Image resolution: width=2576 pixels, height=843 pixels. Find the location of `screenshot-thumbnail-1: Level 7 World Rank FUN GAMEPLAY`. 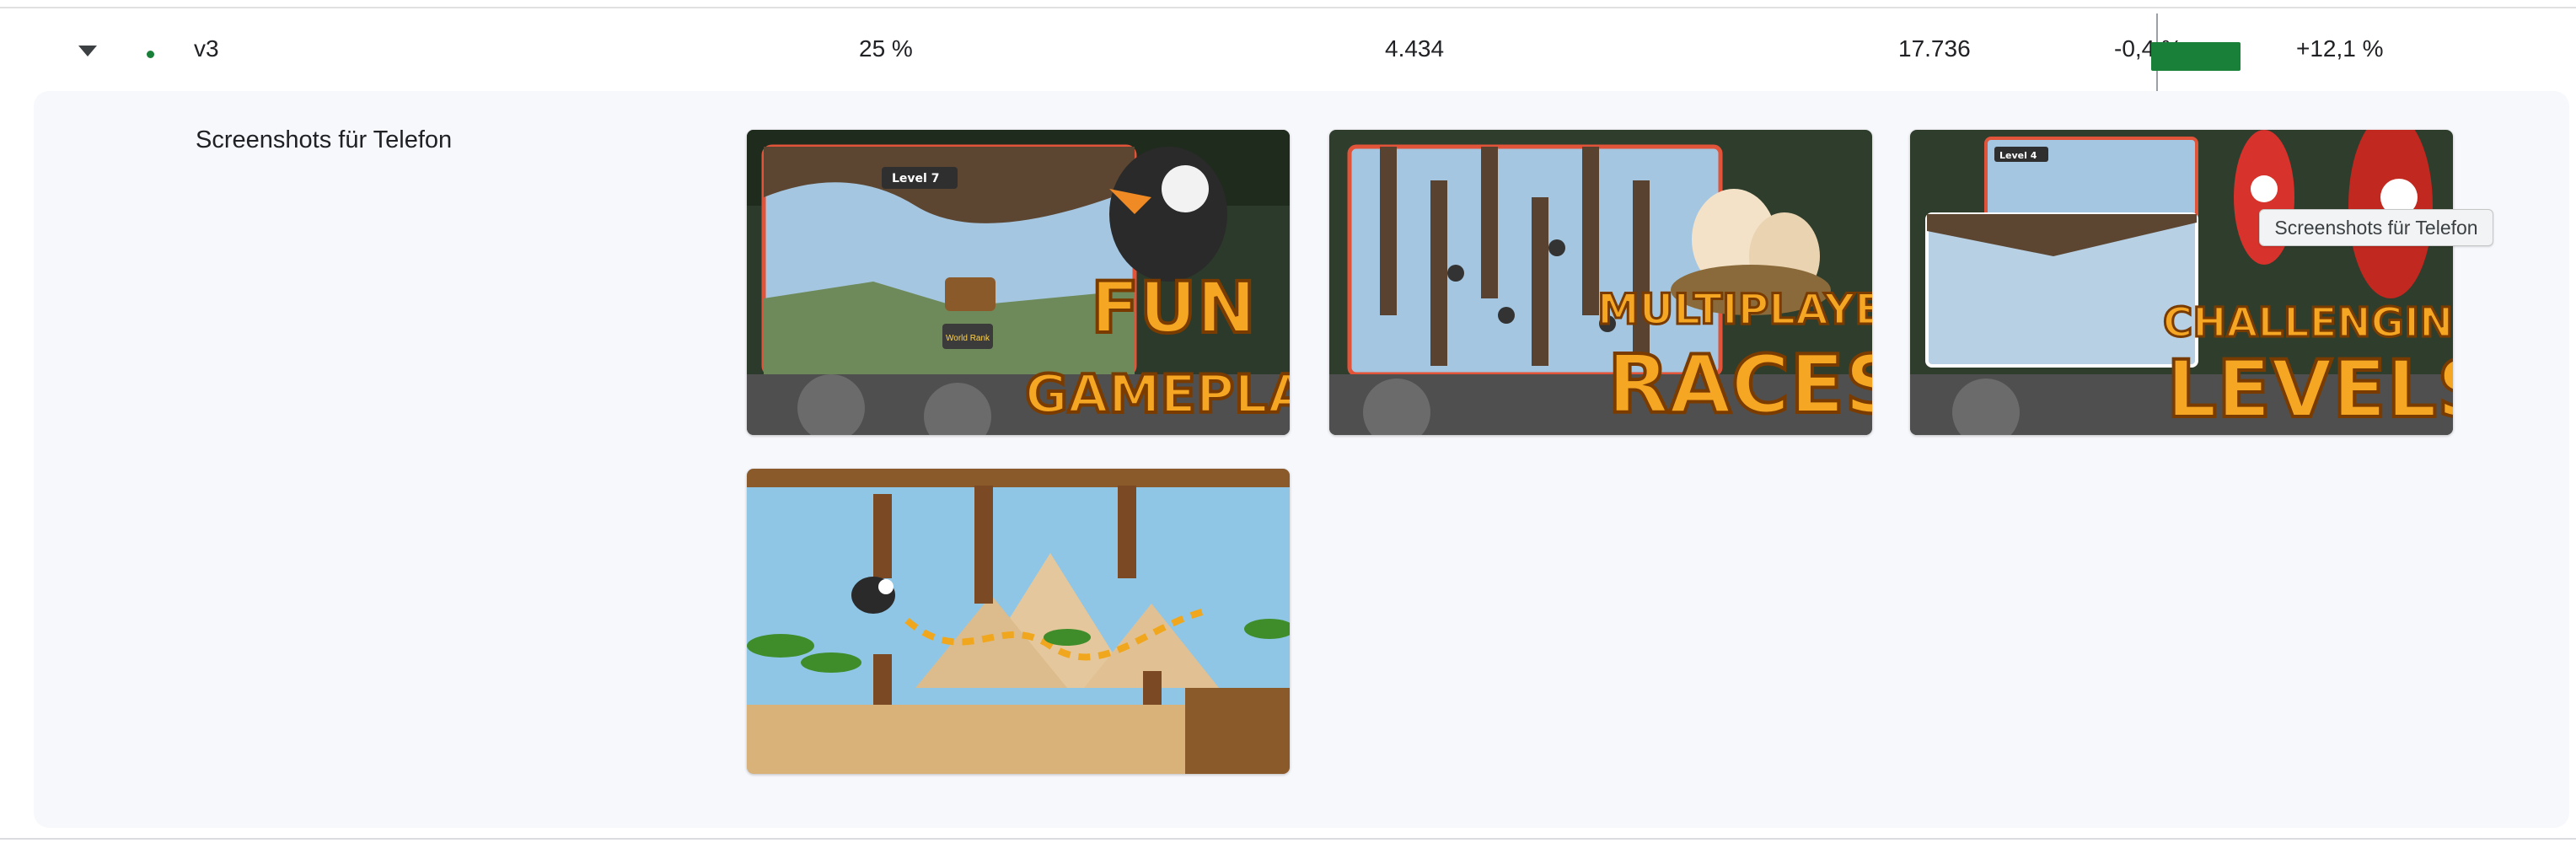

screenshot-thumbnail-1: Level 7 World Rank FUN GAMEPLAY is located at coordinates (1018, 282).